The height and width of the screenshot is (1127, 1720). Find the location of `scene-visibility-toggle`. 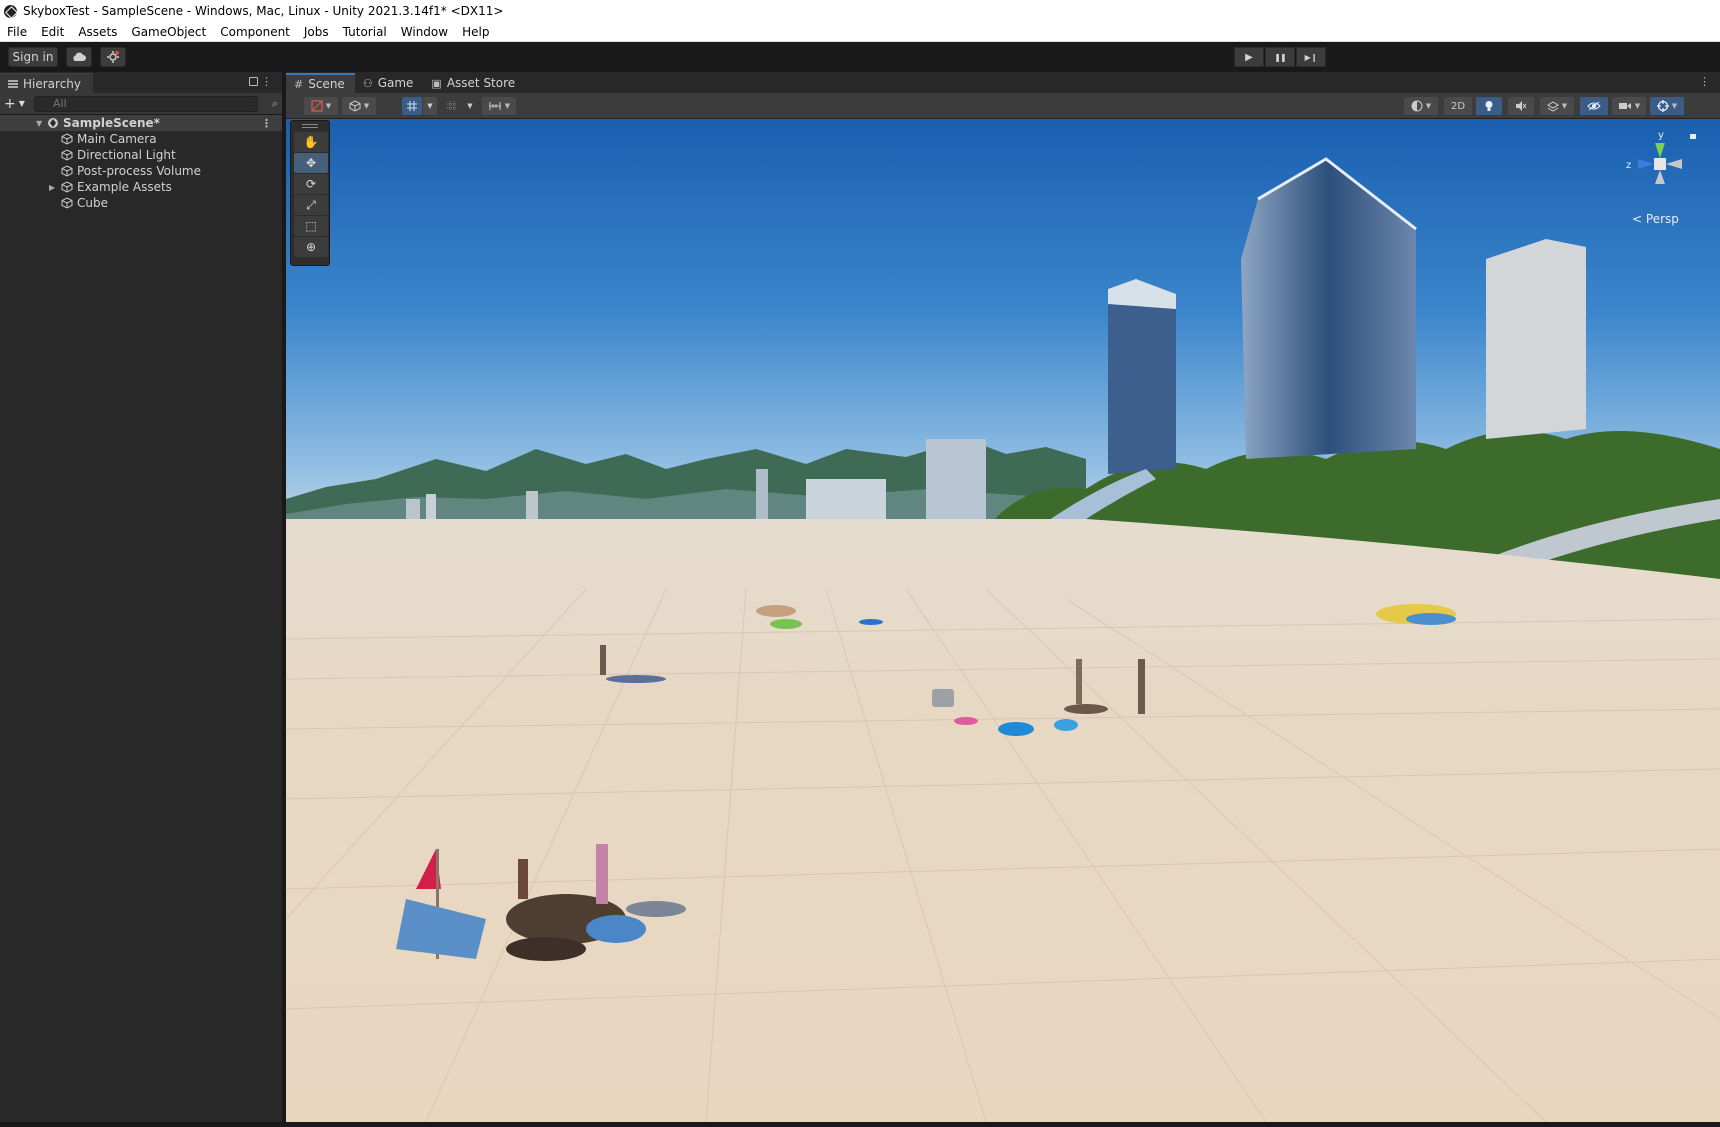

scene-visibility-toggle is located at coordinates (1594, 106).